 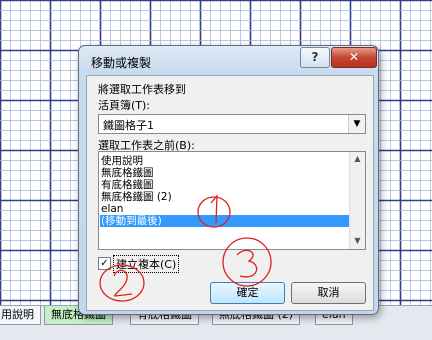 What do you see at coordinates (354, 57) in the screenshot?
I see `close-button: ✕` at bounding box center [354, 57].